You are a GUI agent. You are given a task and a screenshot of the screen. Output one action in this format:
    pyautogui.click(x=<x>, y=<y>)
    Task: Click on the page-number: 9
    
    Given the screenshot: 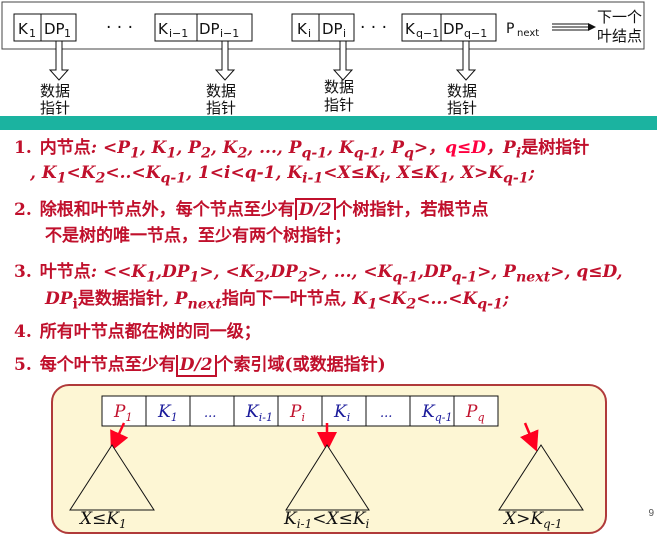 What is the action you would take?
    pyautogui.click(x=651, y=513)
    